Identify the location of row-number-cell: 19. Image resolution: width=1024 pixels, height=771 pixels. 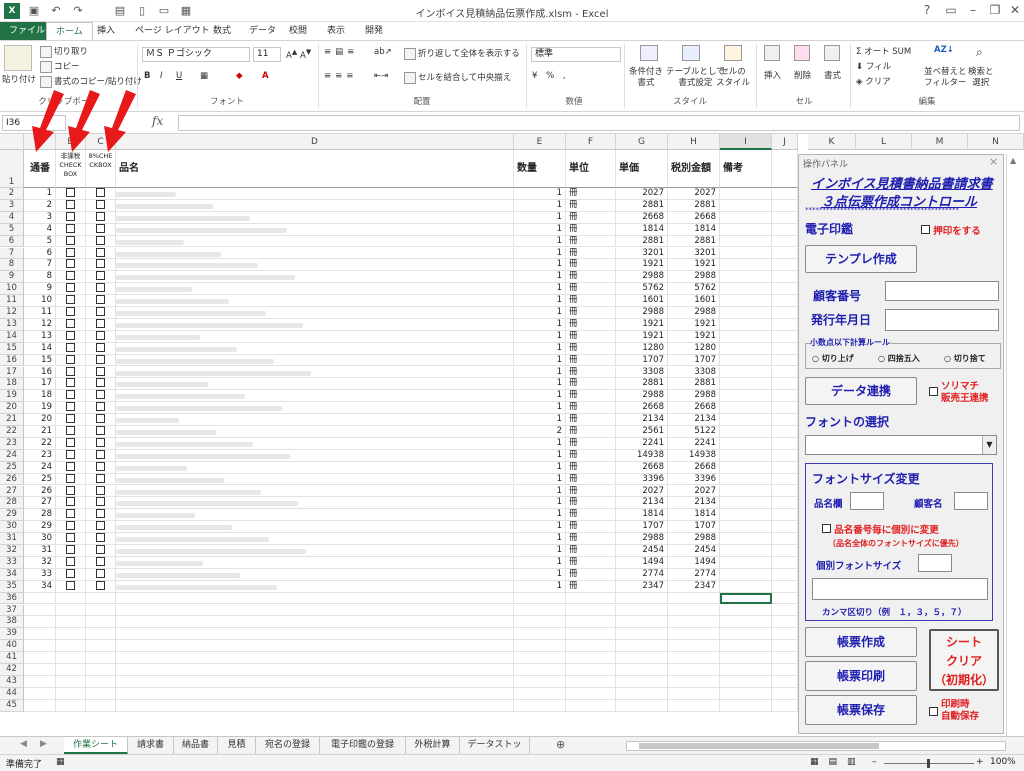
(40, 408).